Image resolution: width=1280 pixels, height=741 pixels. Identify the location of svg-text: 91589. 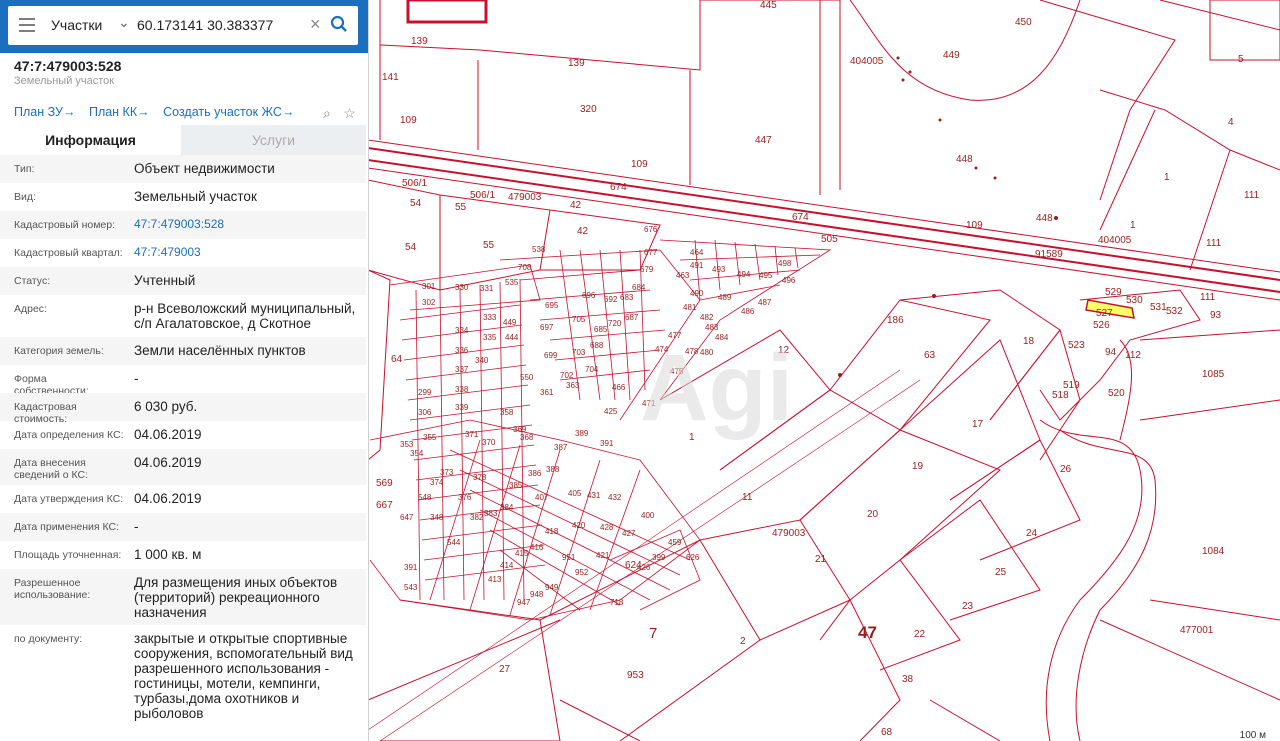
(1049, 254).